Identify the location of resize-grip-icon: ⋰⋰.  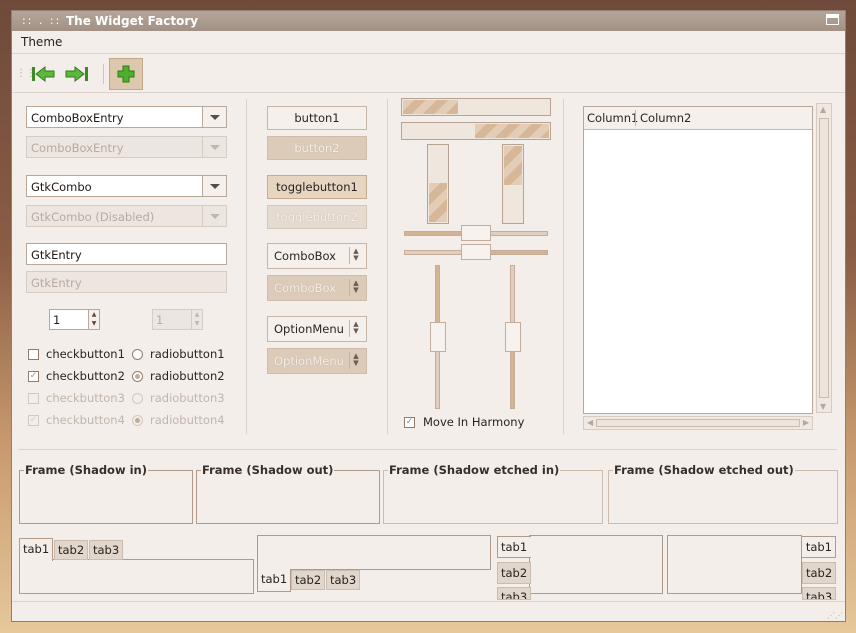
(835, 615).